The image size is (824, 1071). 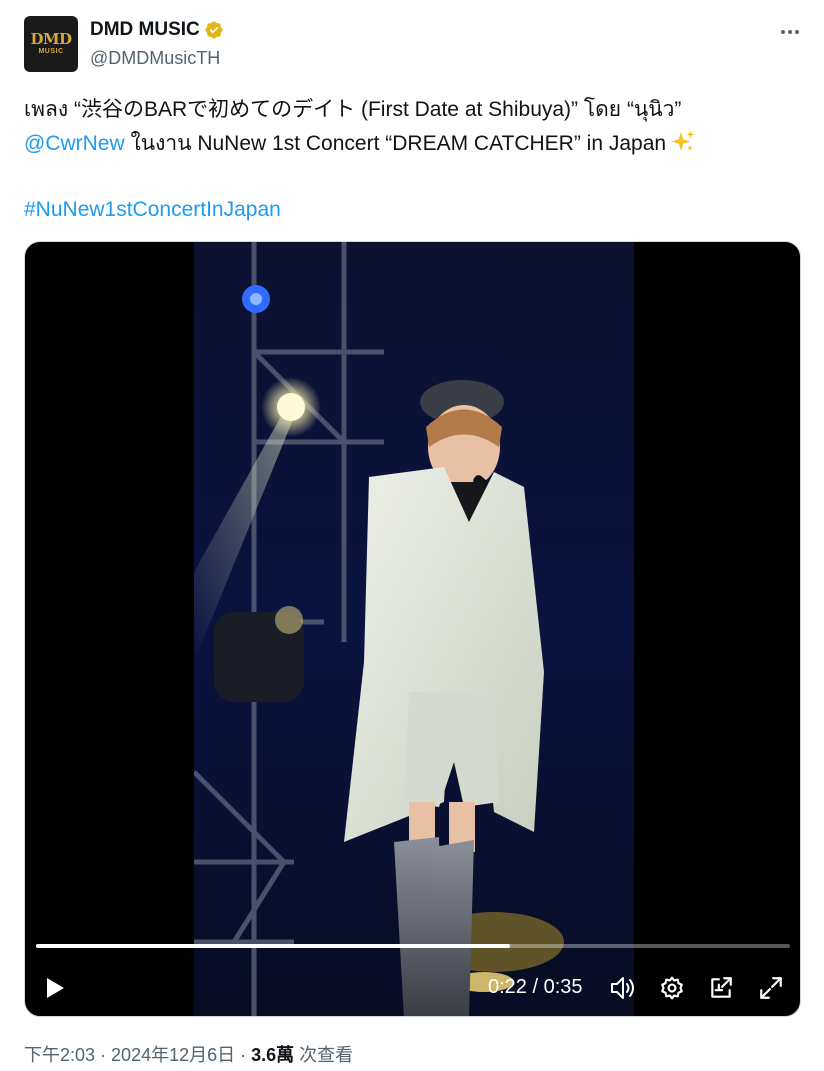 I want to click on tweet-time: 下午2:03, so click(x=59, y=1055).